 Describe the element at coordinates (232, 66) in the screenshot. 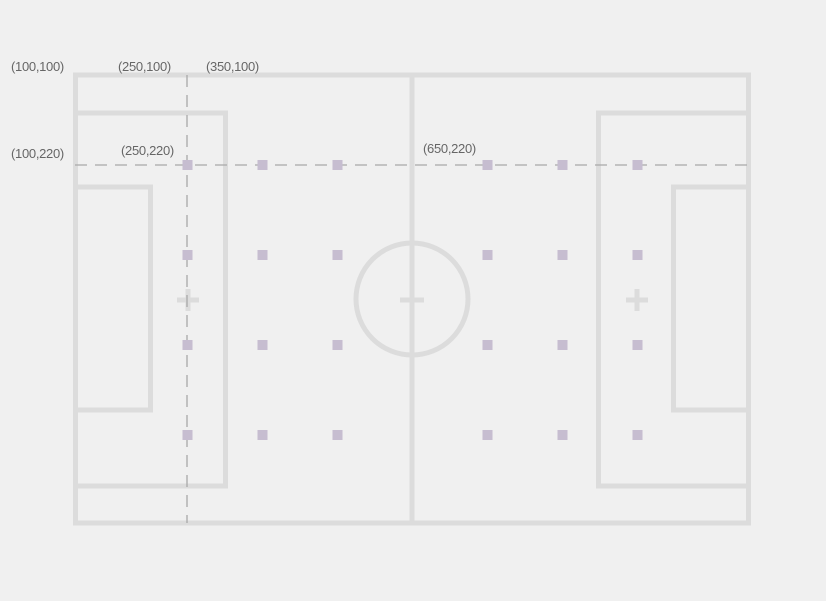

I see `coordinate-label: (350,100)` at that location.